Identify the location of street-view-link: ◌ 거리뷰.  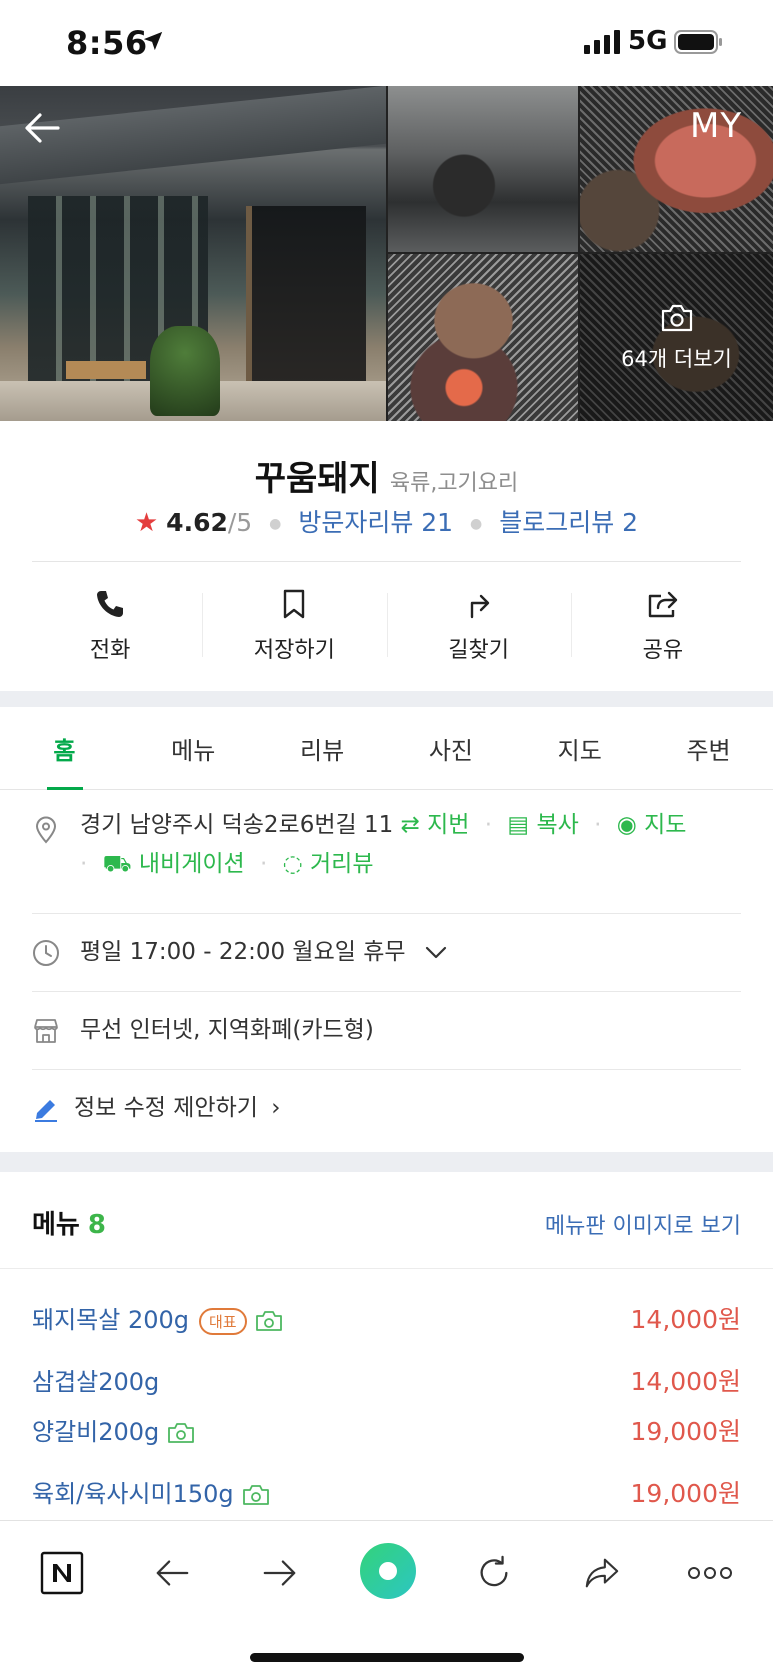
(328, 864).